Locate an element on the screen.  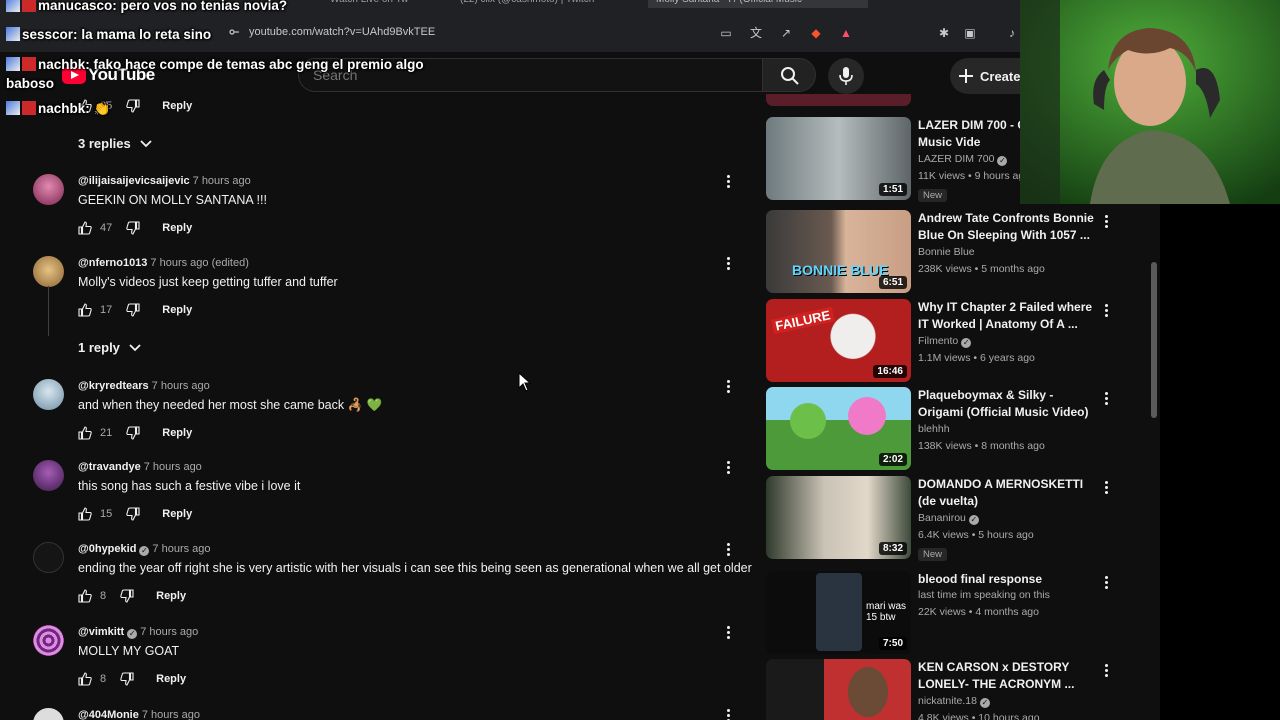
search-button is located at coordinates (789, 75).